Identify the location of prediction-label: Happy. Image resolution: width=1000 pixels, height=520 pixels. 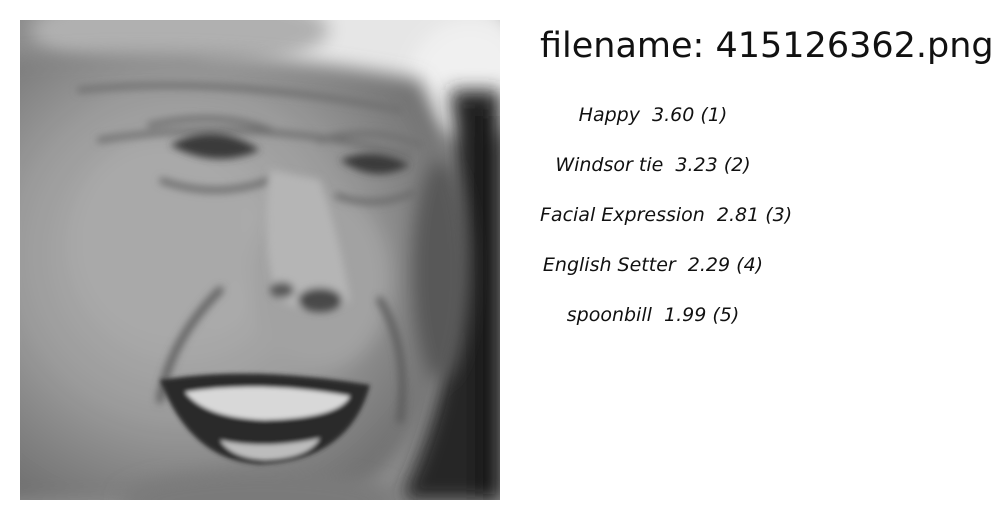
(609, 115).